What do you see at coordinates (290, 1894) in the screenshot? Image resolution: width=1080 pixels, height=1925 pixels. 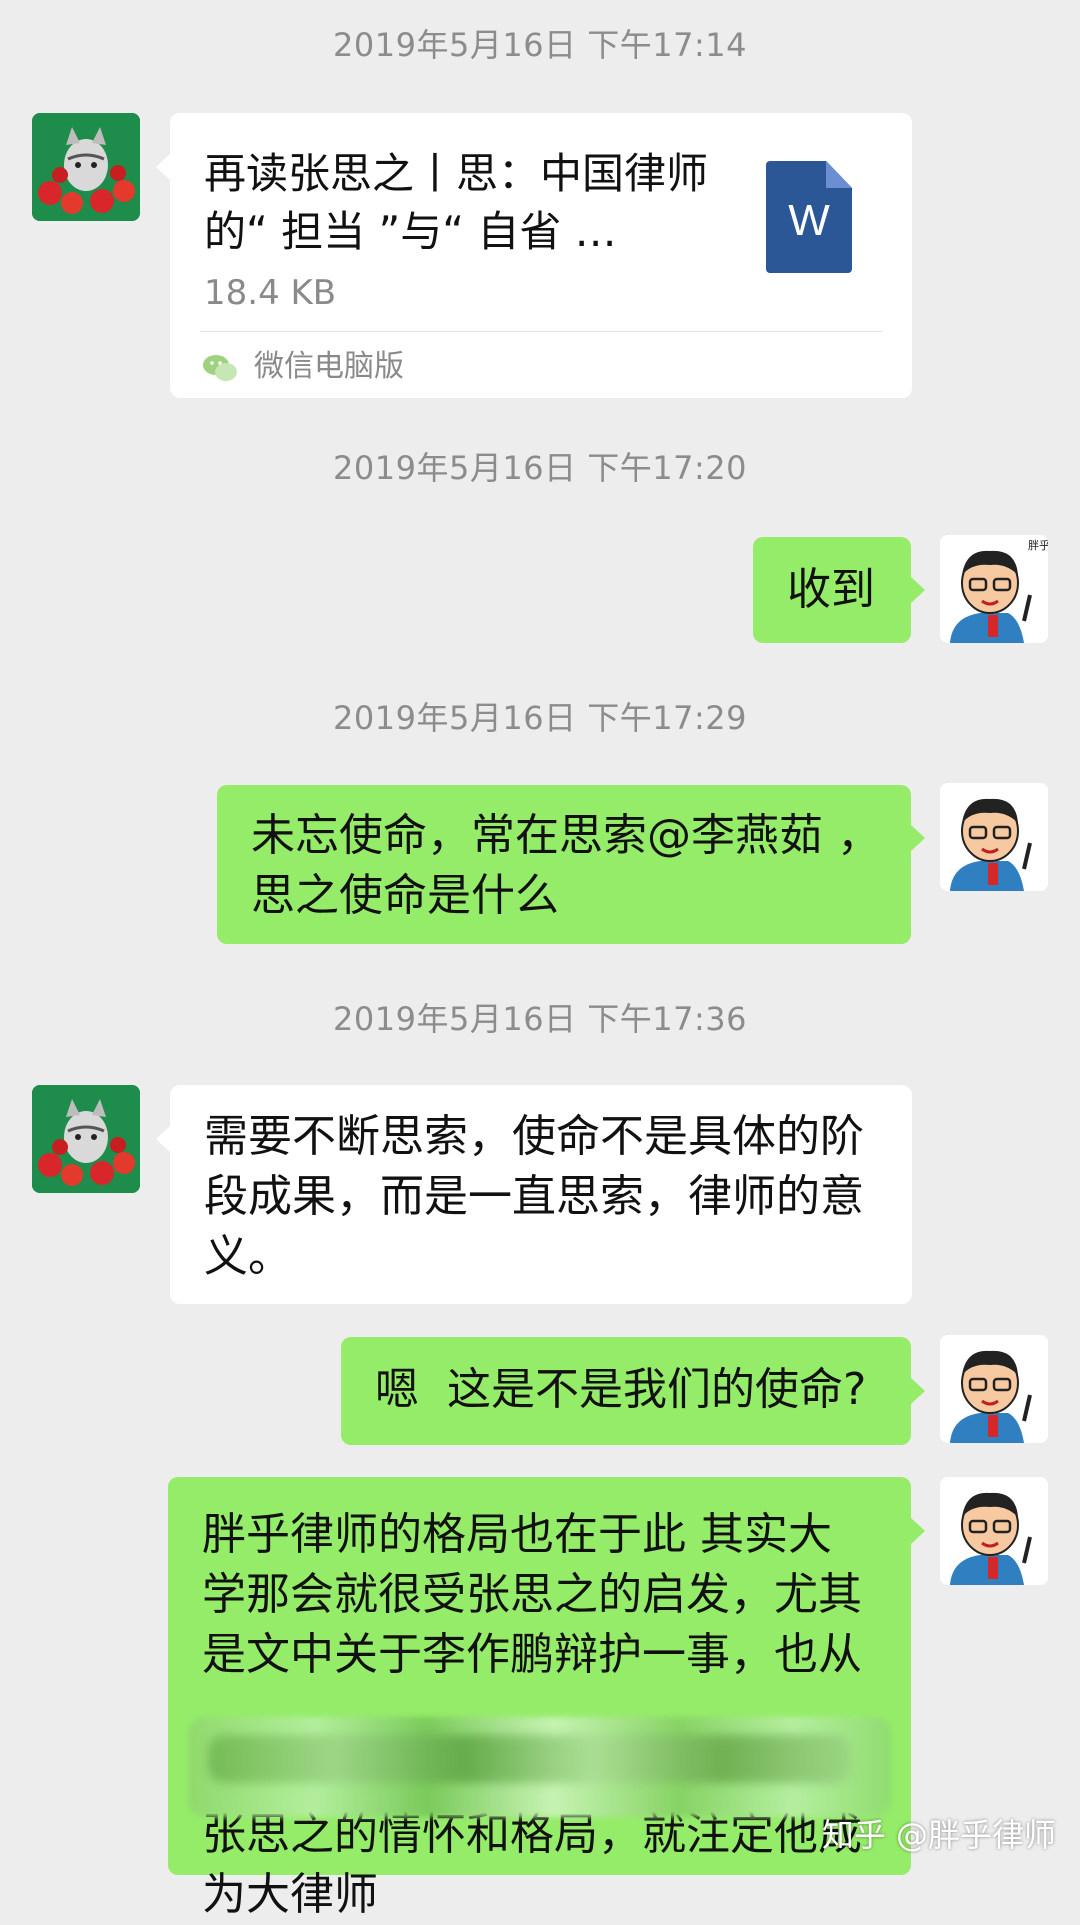 I see `message-line: 为大律师` at bounding box center [290, 1894].